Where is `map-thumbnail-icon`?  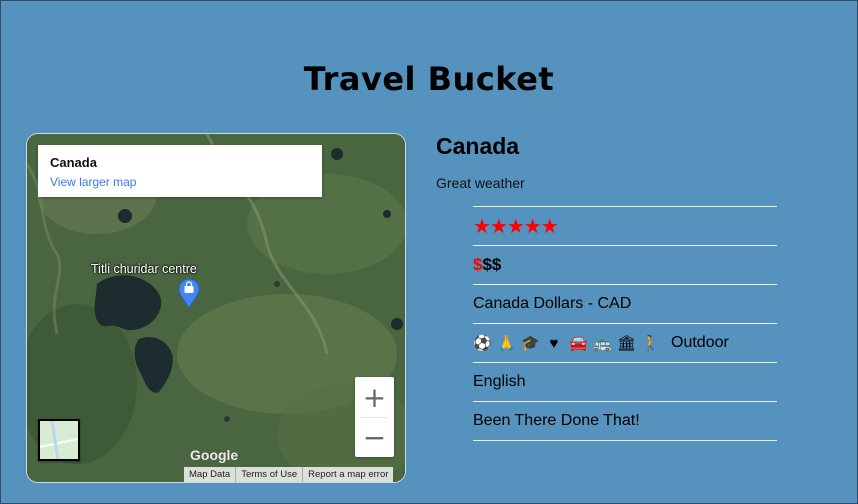
map-thumbnail-icon is located at coordinates (59, 440).